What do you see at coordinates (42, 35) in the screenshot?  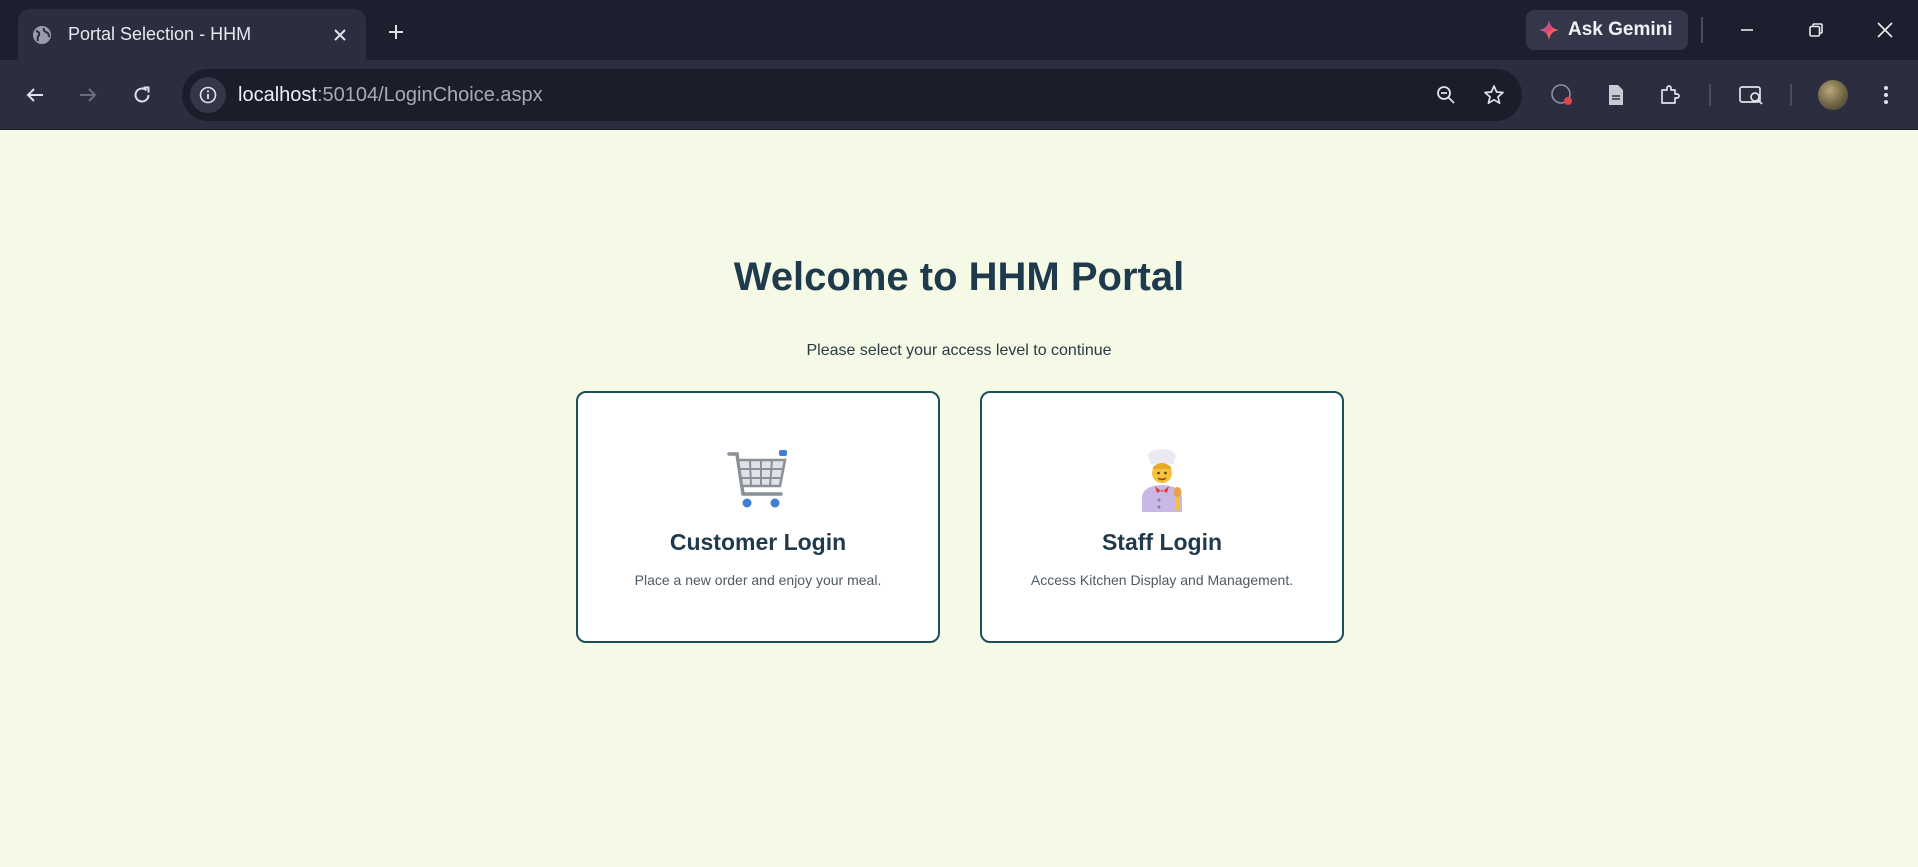 I see `globe-icon` at bounding box center [42, 35].